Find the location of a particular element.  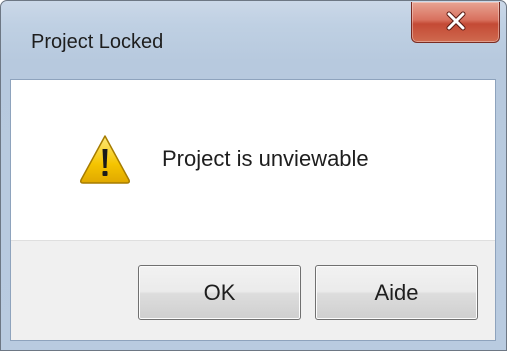

close-icon is located at coordinates (456, 21).